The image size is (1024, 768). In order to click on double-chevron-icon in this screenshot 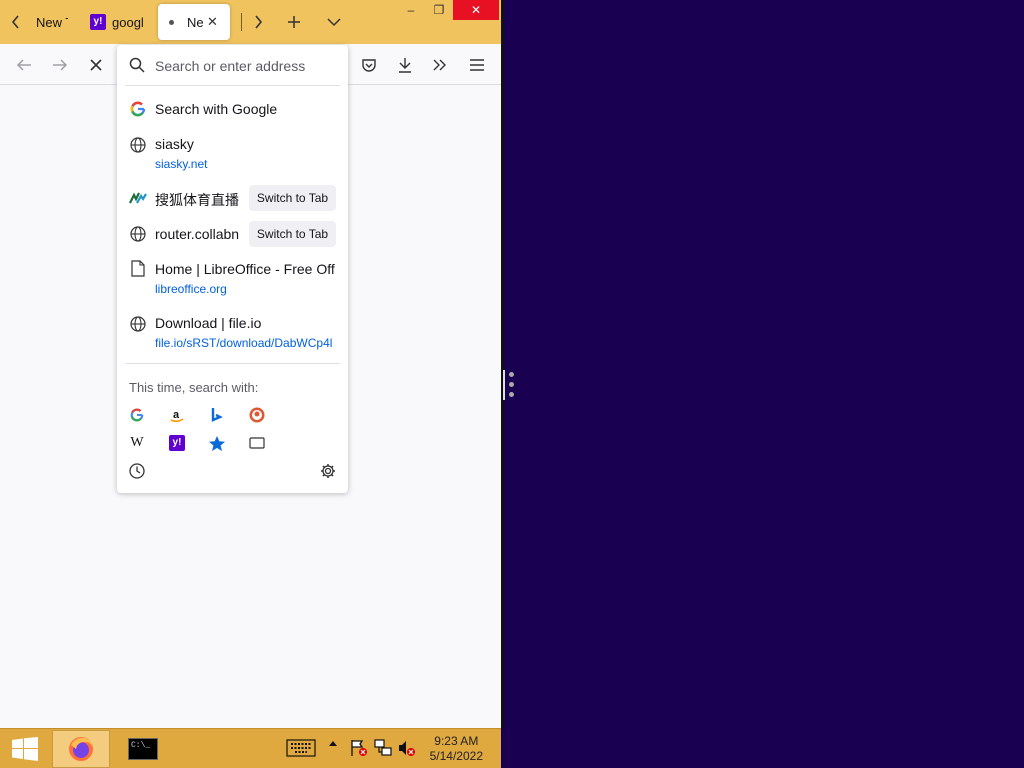, I will do `click(439, 65)`.